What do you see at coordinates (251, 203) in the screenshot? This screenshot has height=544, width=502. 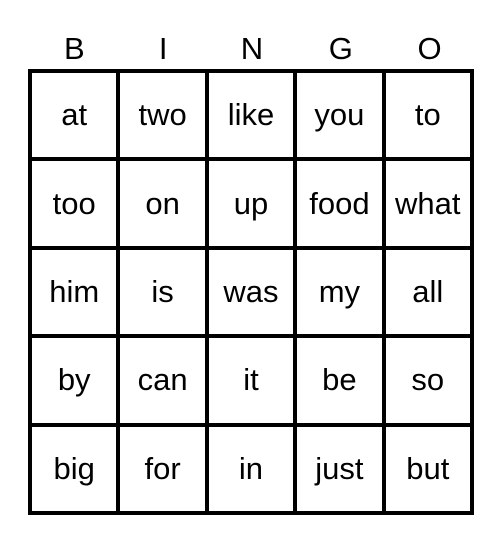 I see `bingo-cell: up` at bounding box center [251, 203].